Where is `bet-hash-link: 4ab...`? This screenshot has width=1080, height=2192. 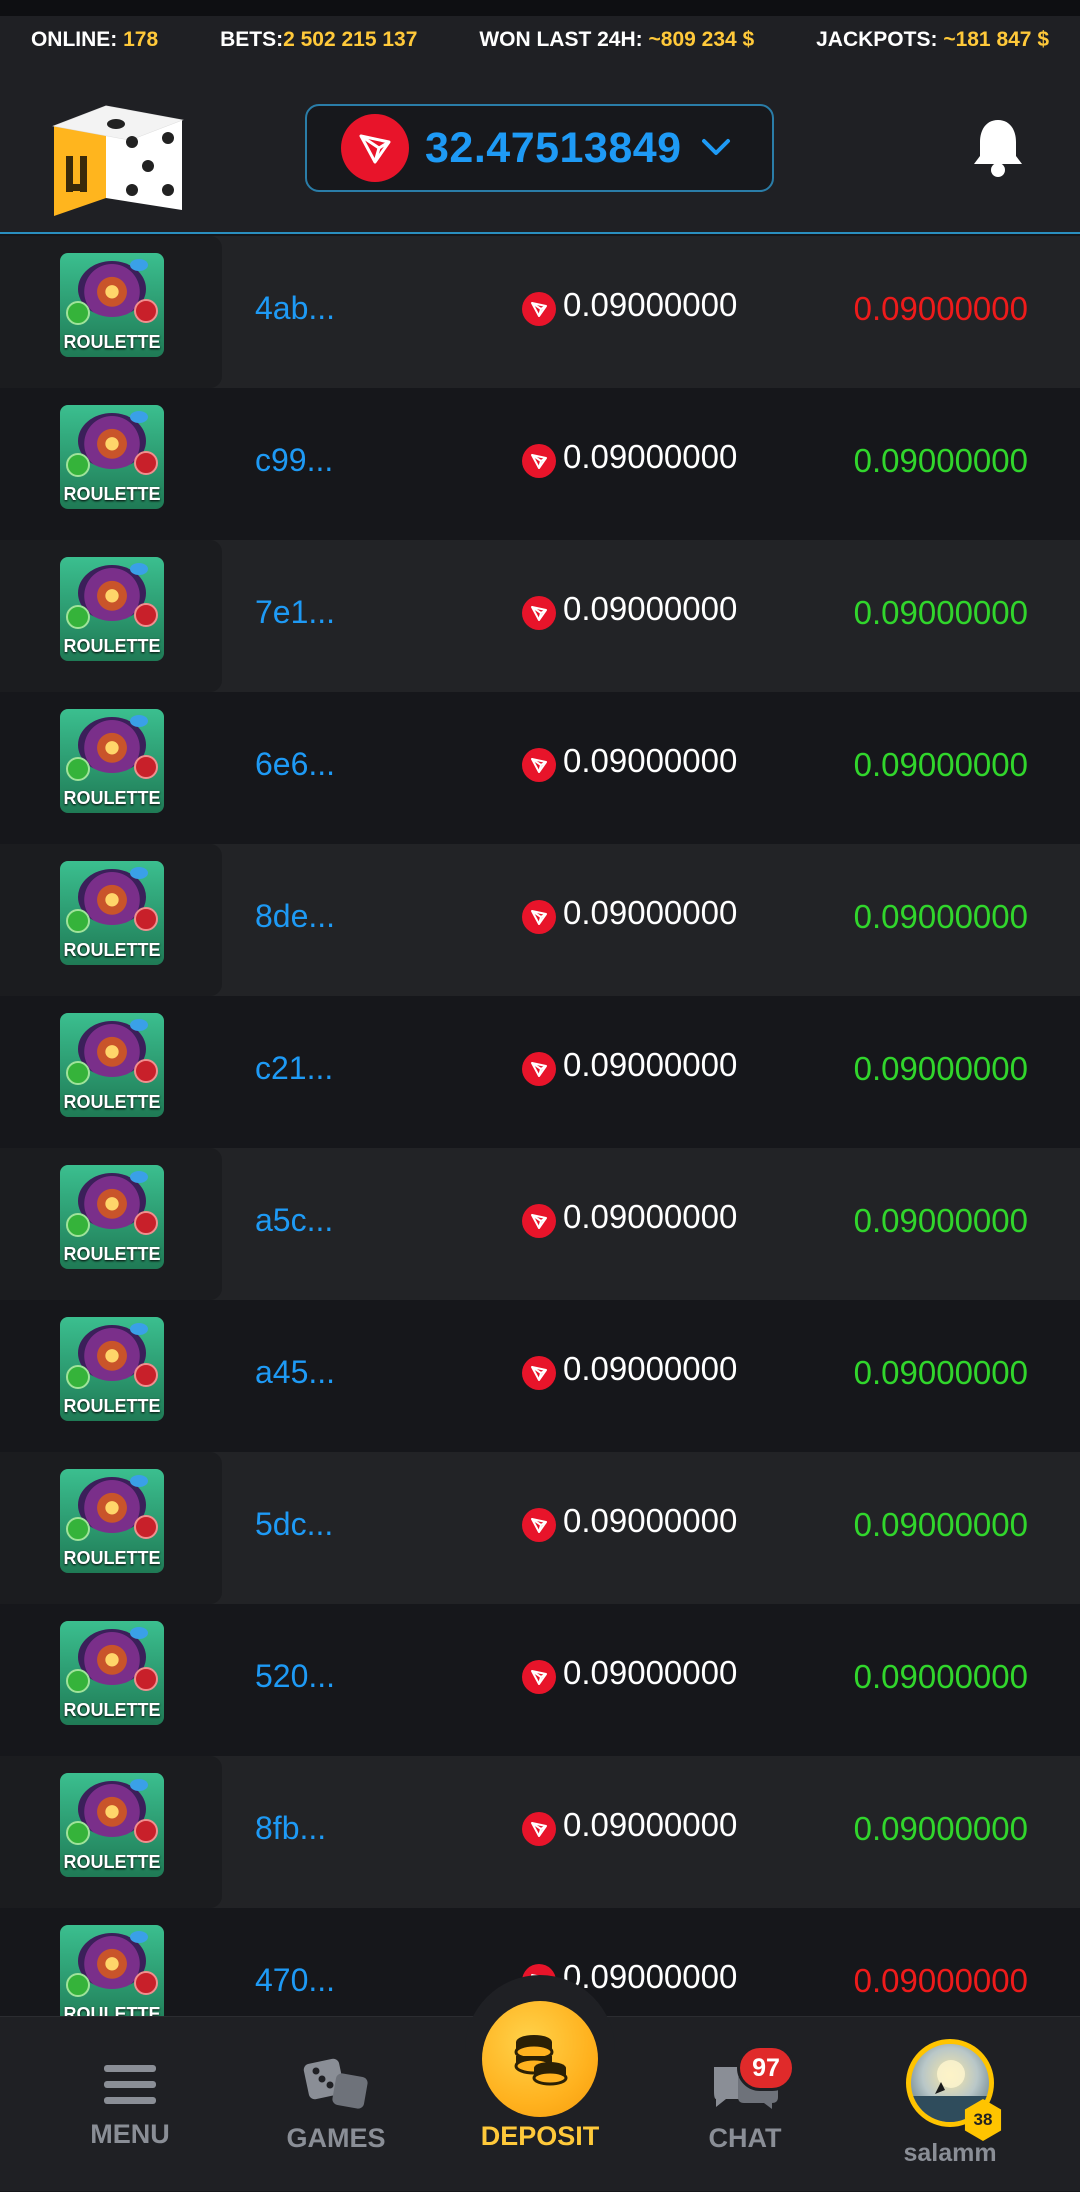
bet-hash-link: 4ab... is located at coordinates (295, 308).